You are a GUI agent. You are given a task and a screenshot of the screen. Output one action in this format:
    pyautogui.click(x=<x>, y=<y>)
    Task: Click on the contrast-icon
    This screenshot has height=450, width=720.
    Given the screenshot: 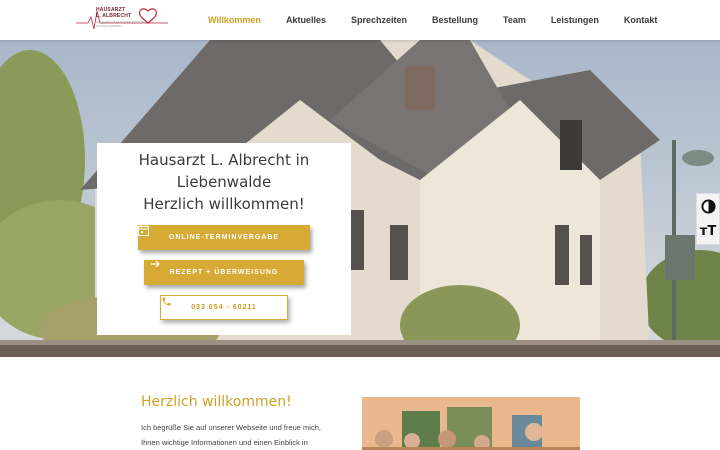 What is the action you would take?
    pyautogui.click(x=708, y=206)
    